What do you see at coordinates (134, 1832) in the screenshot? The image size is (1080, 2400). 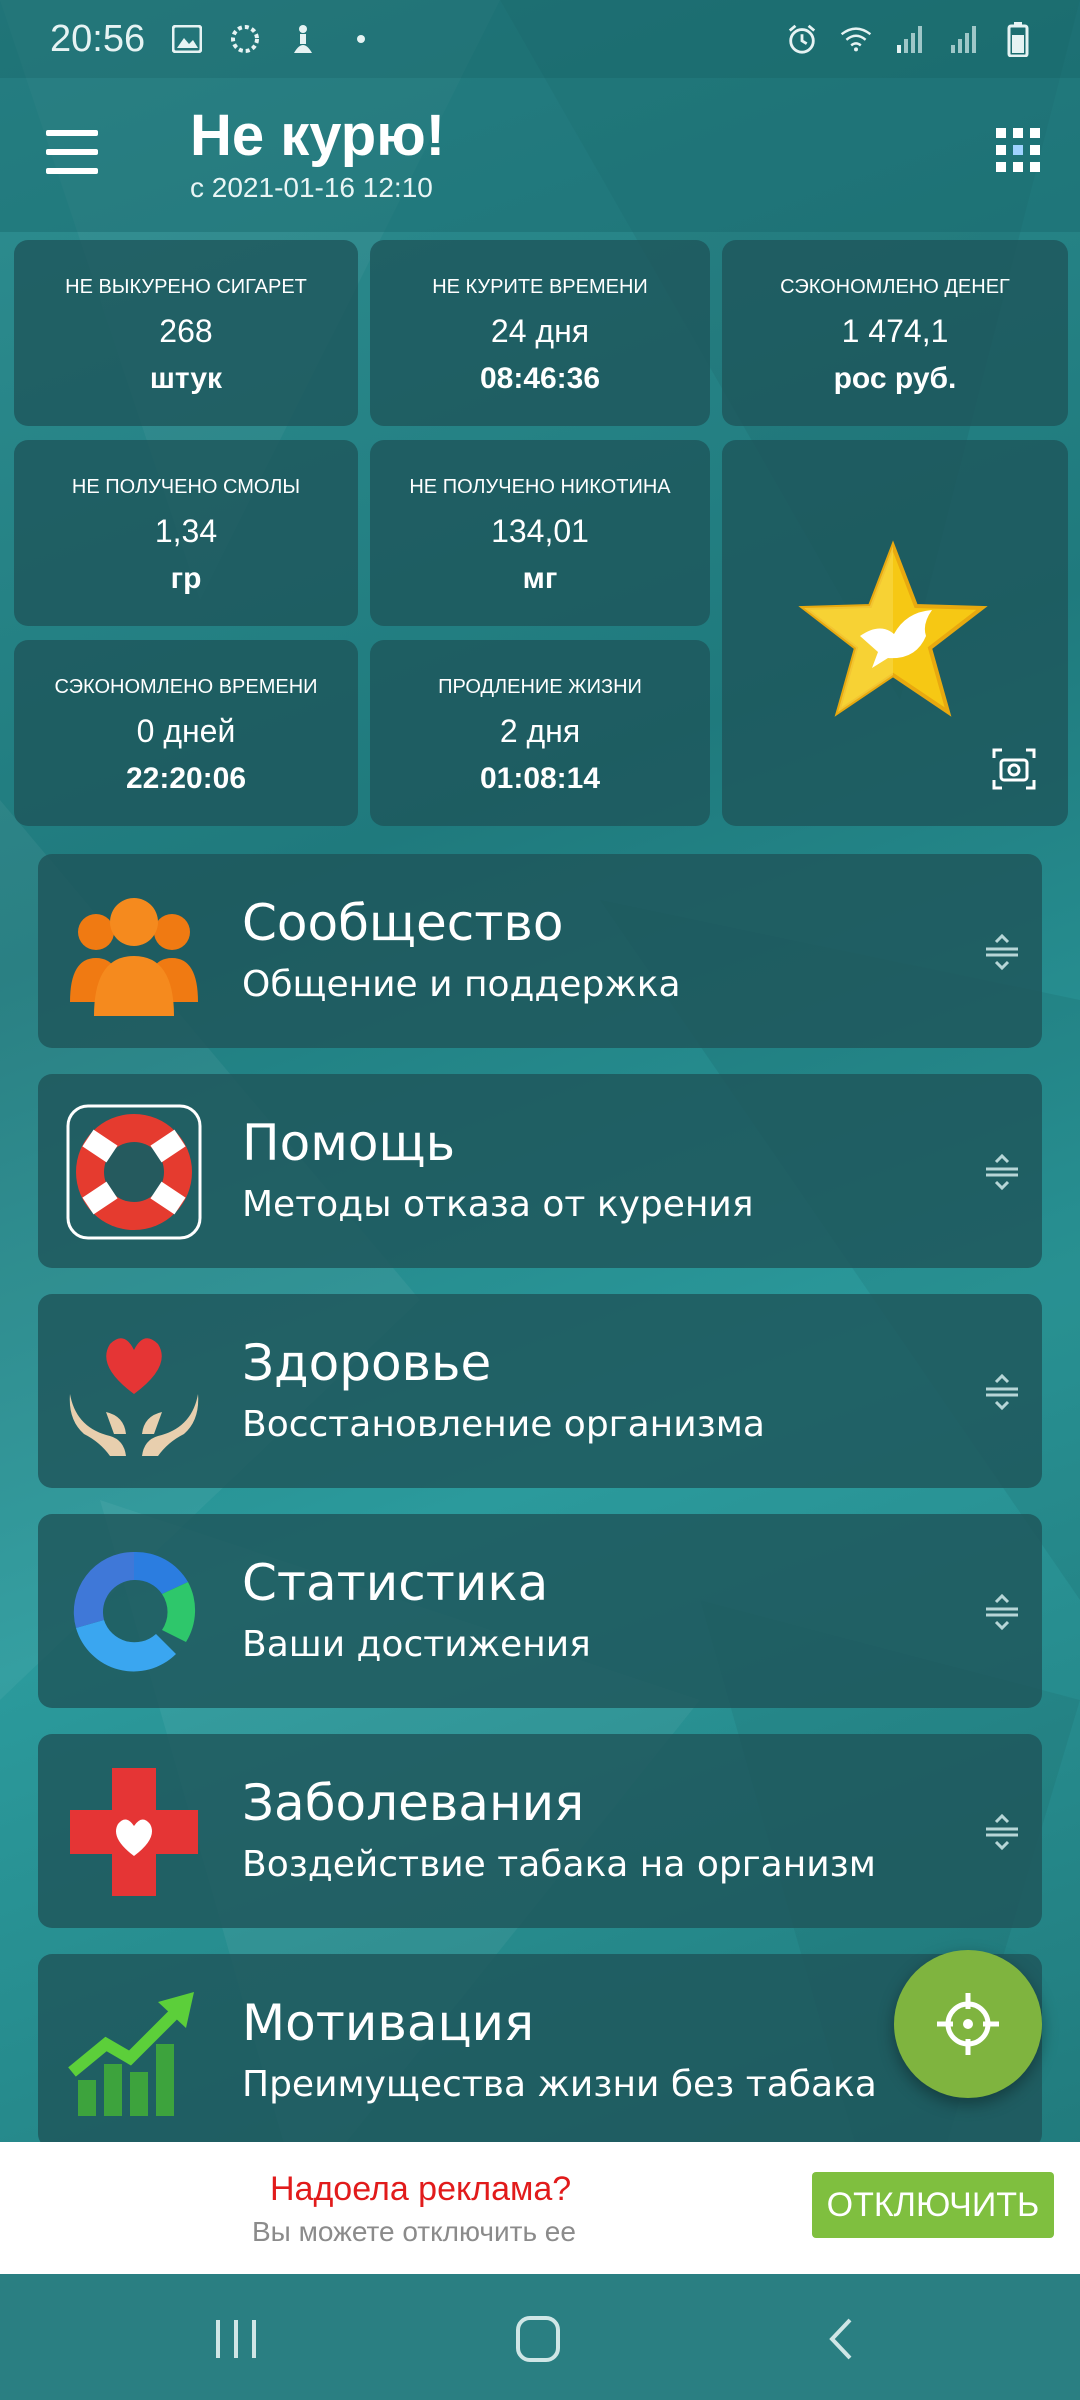 I see `medical-cross-icon` at bounding box center [134, 1832].